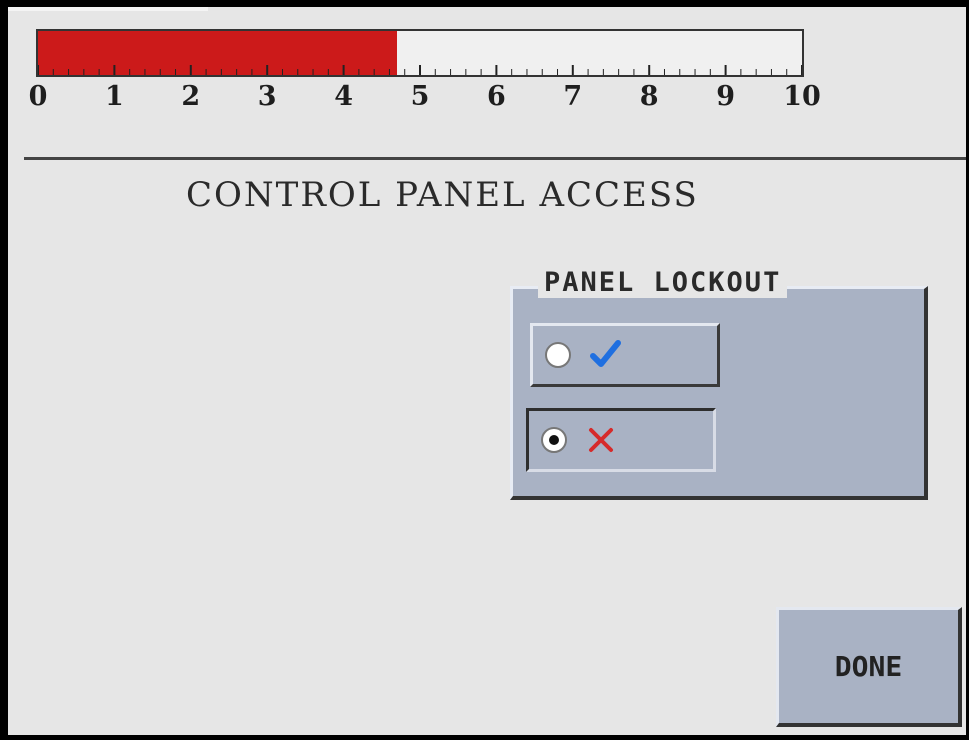  Describe the element at coordinates (621, 440) in the screenshot. I see `lockout-disable-option` at that location.